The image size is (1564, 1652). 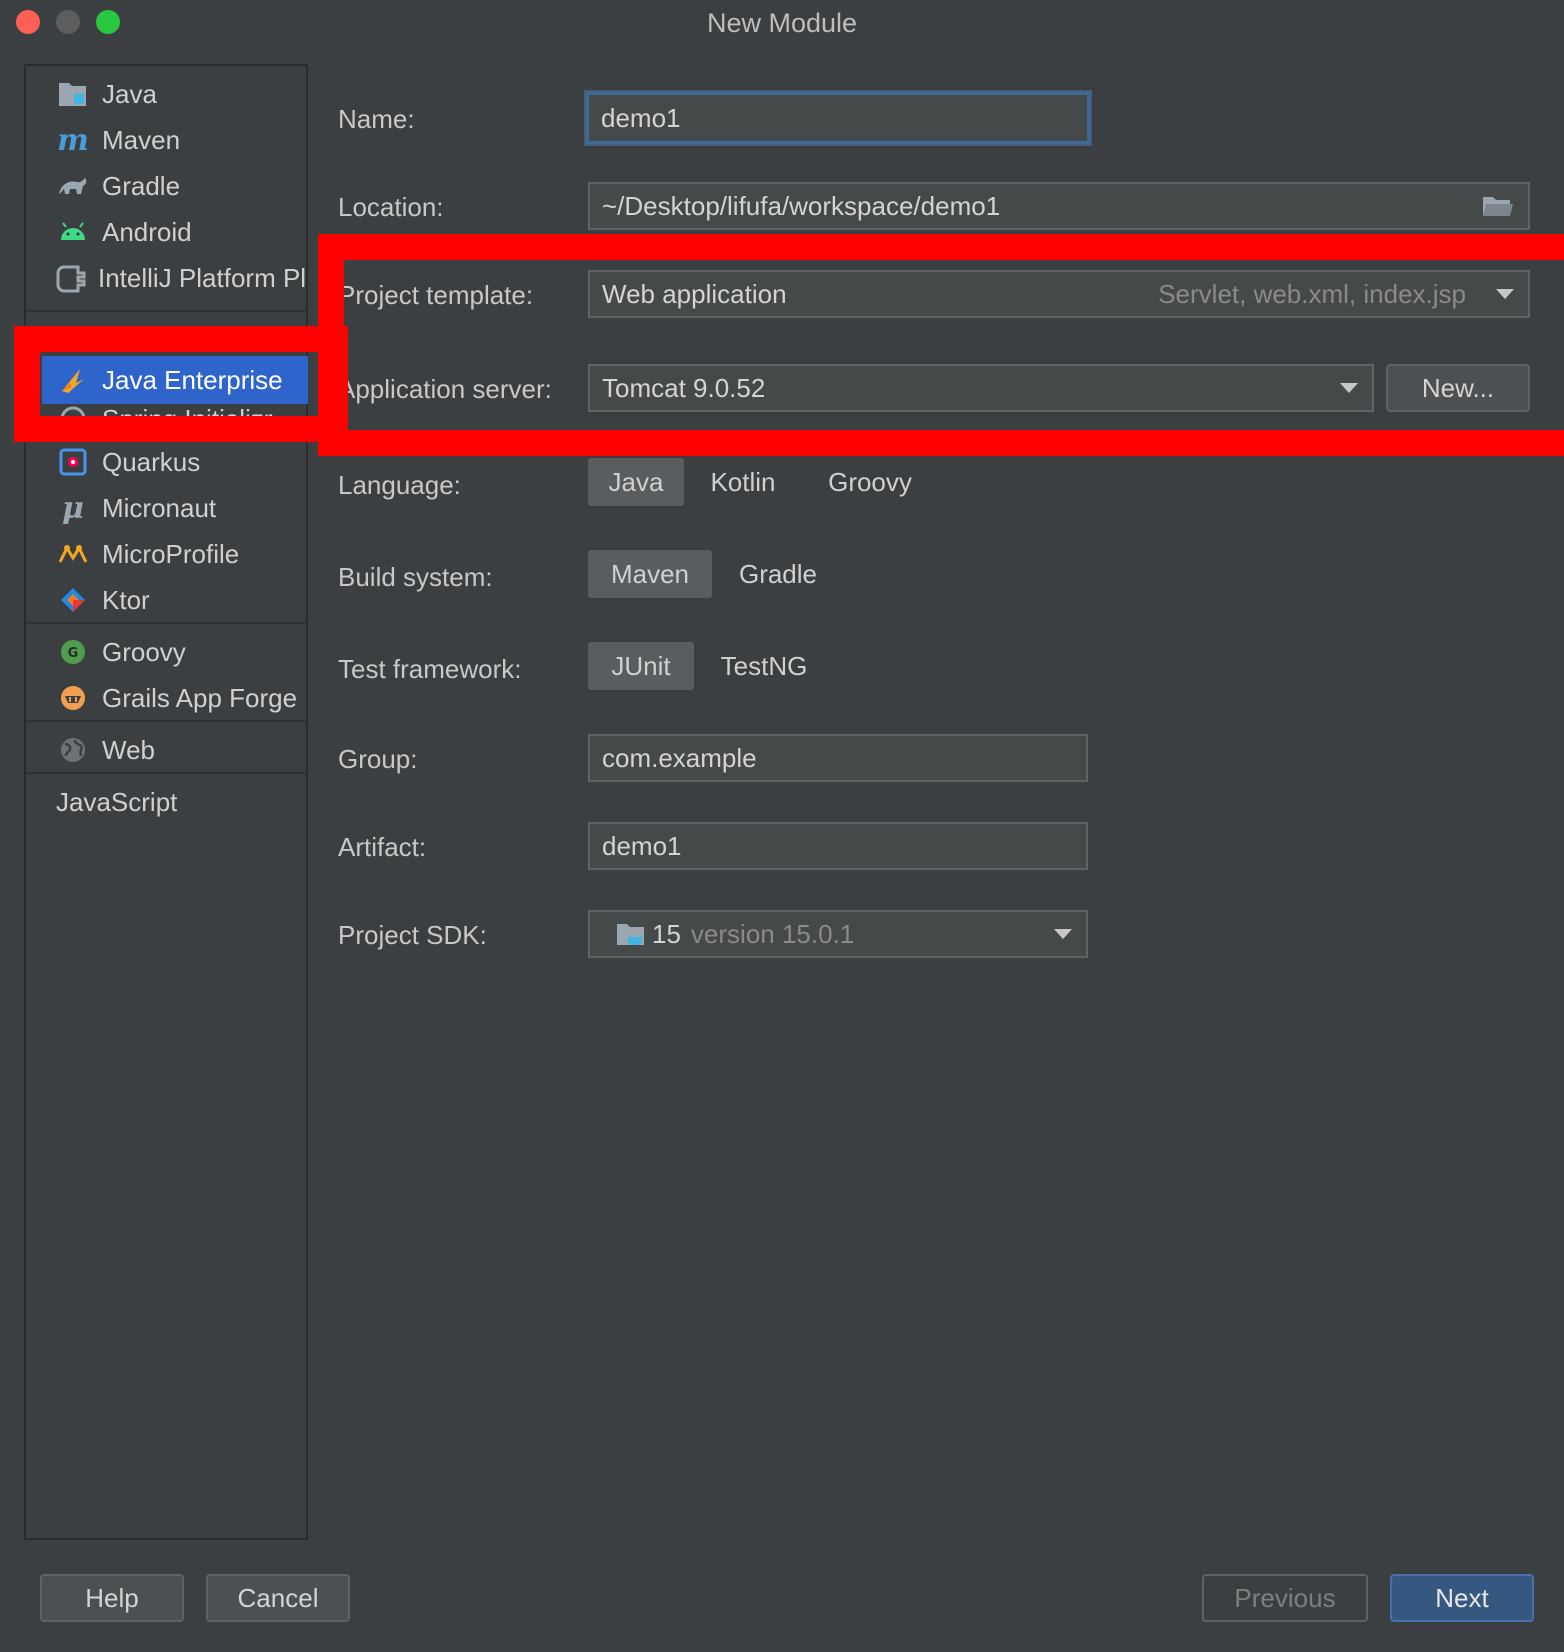 I want to click on test-option-testng: TestNG, so click(x=764, y=666).